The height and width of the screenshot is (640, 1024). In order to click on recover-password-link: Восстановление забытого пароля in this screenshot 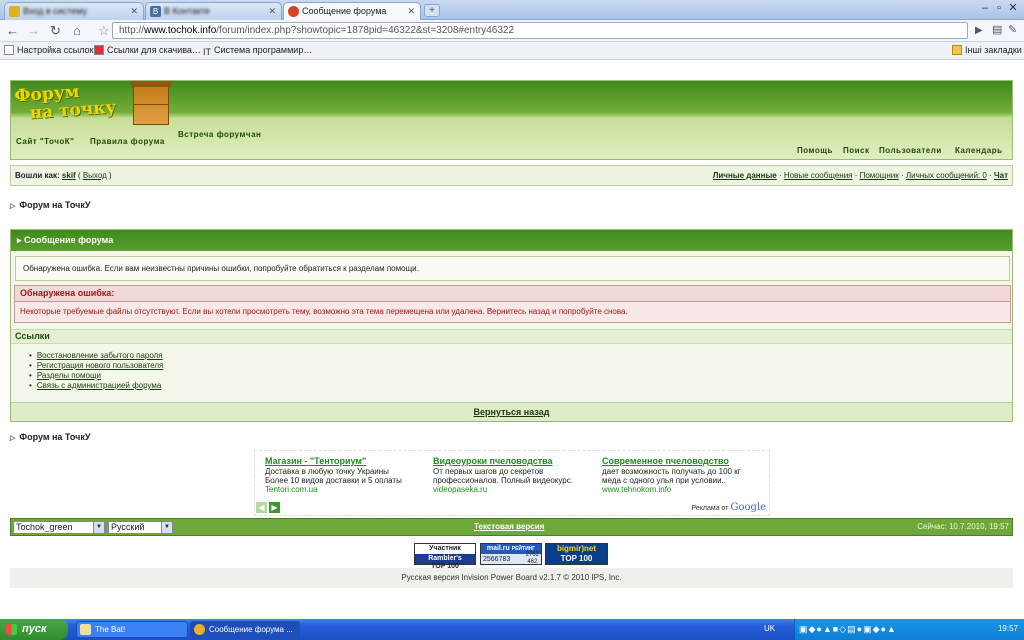, I will do `click(100, 355)`.